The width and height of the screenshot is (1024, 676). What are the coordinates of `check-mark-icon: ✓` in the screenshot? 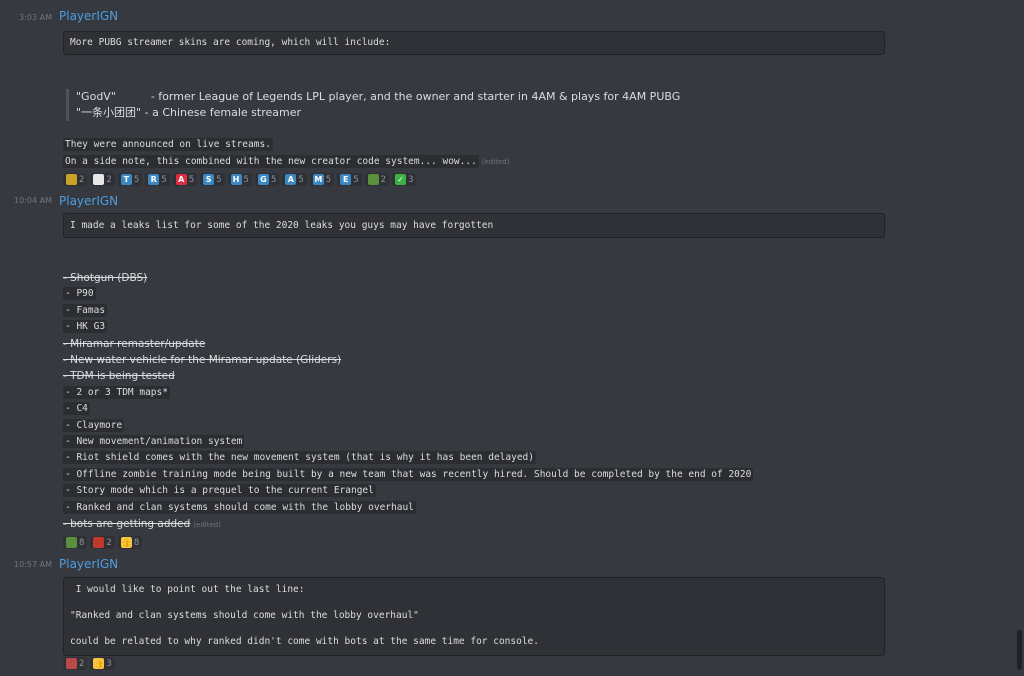 It's located at (401, 179).